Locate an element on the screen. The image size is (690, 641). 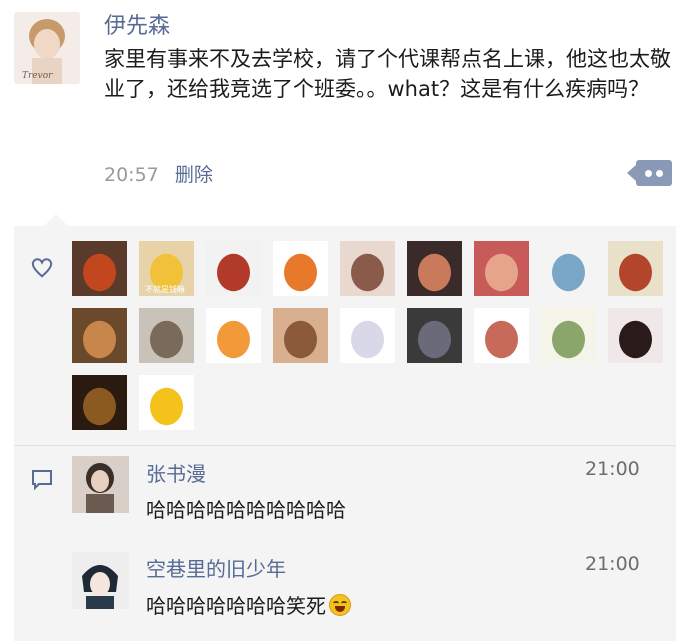
more-actions-caret is located at coordinates (631, 173).